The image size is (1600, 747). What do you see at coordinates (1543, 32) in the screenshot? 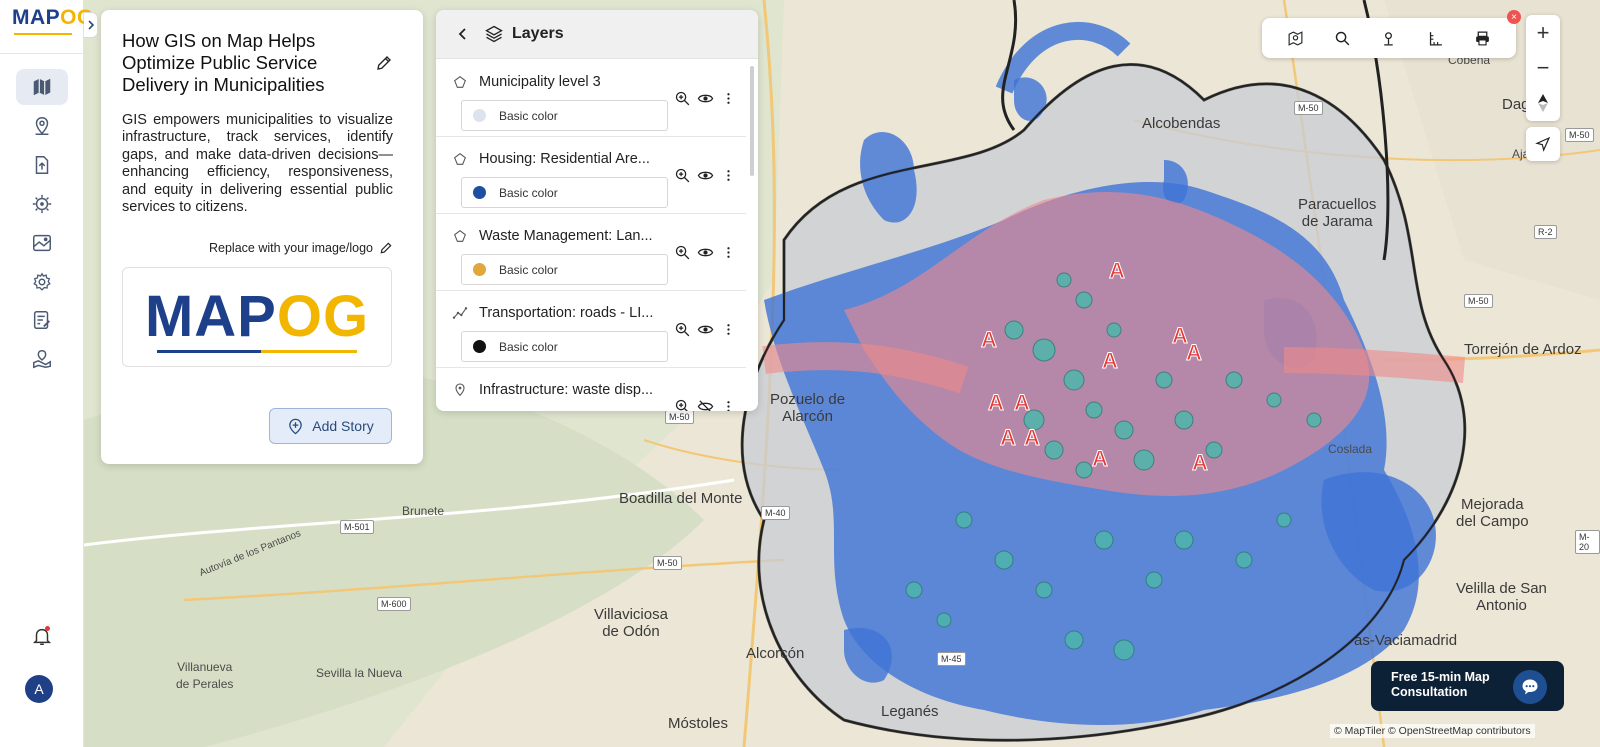
I see `zoom-in-button: +` at bounding box center [1543, 32].